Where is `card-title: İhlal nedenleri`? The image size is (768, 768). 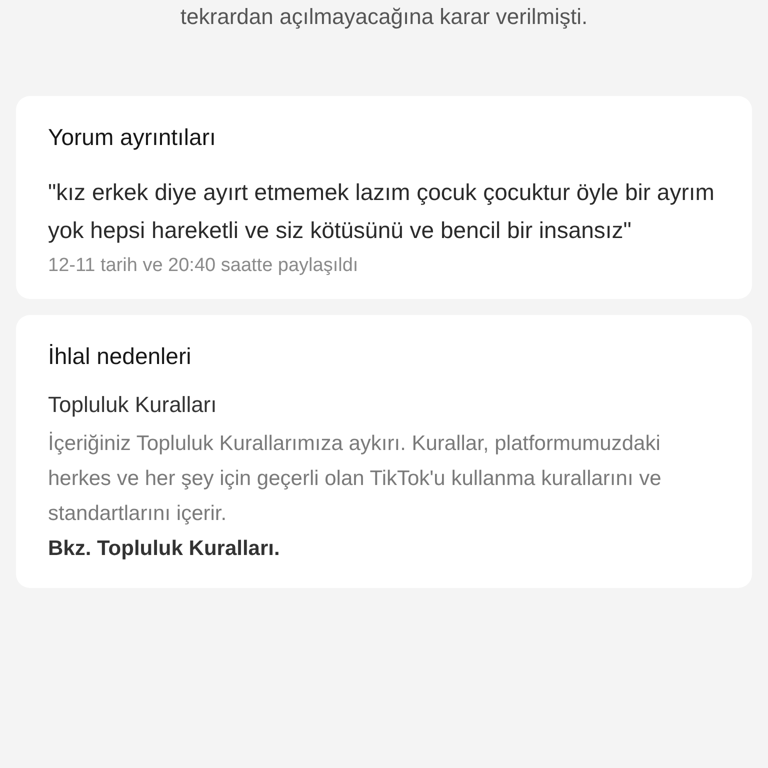 card-title: İhlal nedenleri is located at coordinates (120, 356).